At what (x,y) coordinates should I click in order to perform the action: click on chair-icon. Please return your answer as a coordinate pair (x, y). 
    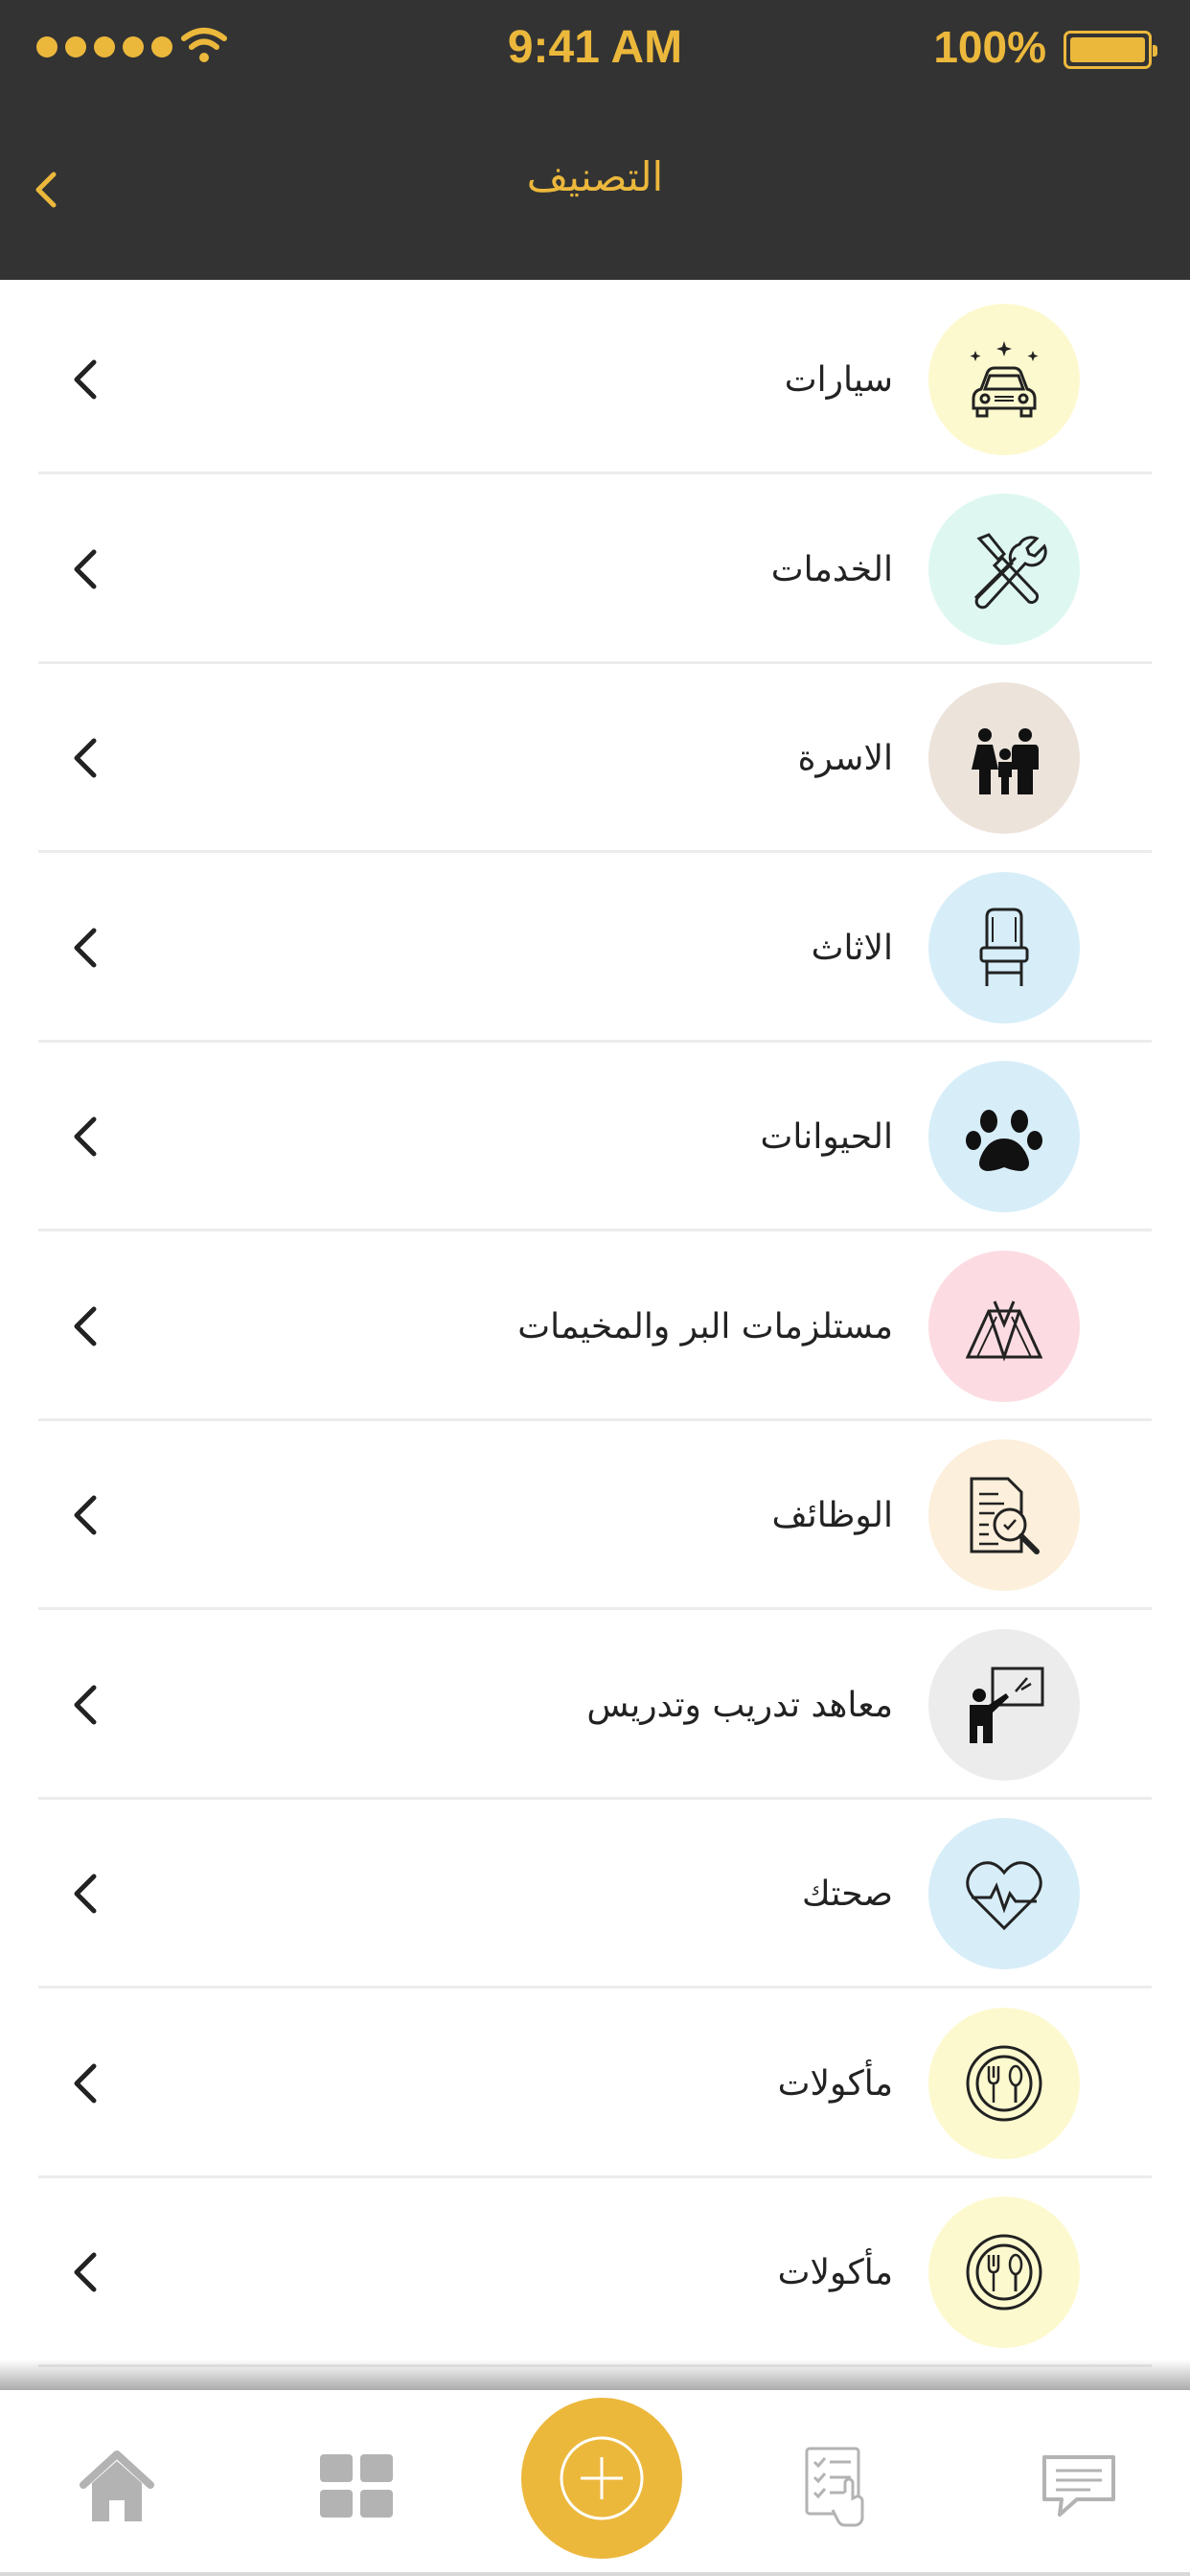
    Looking at the image, I should click on (1004, 947).